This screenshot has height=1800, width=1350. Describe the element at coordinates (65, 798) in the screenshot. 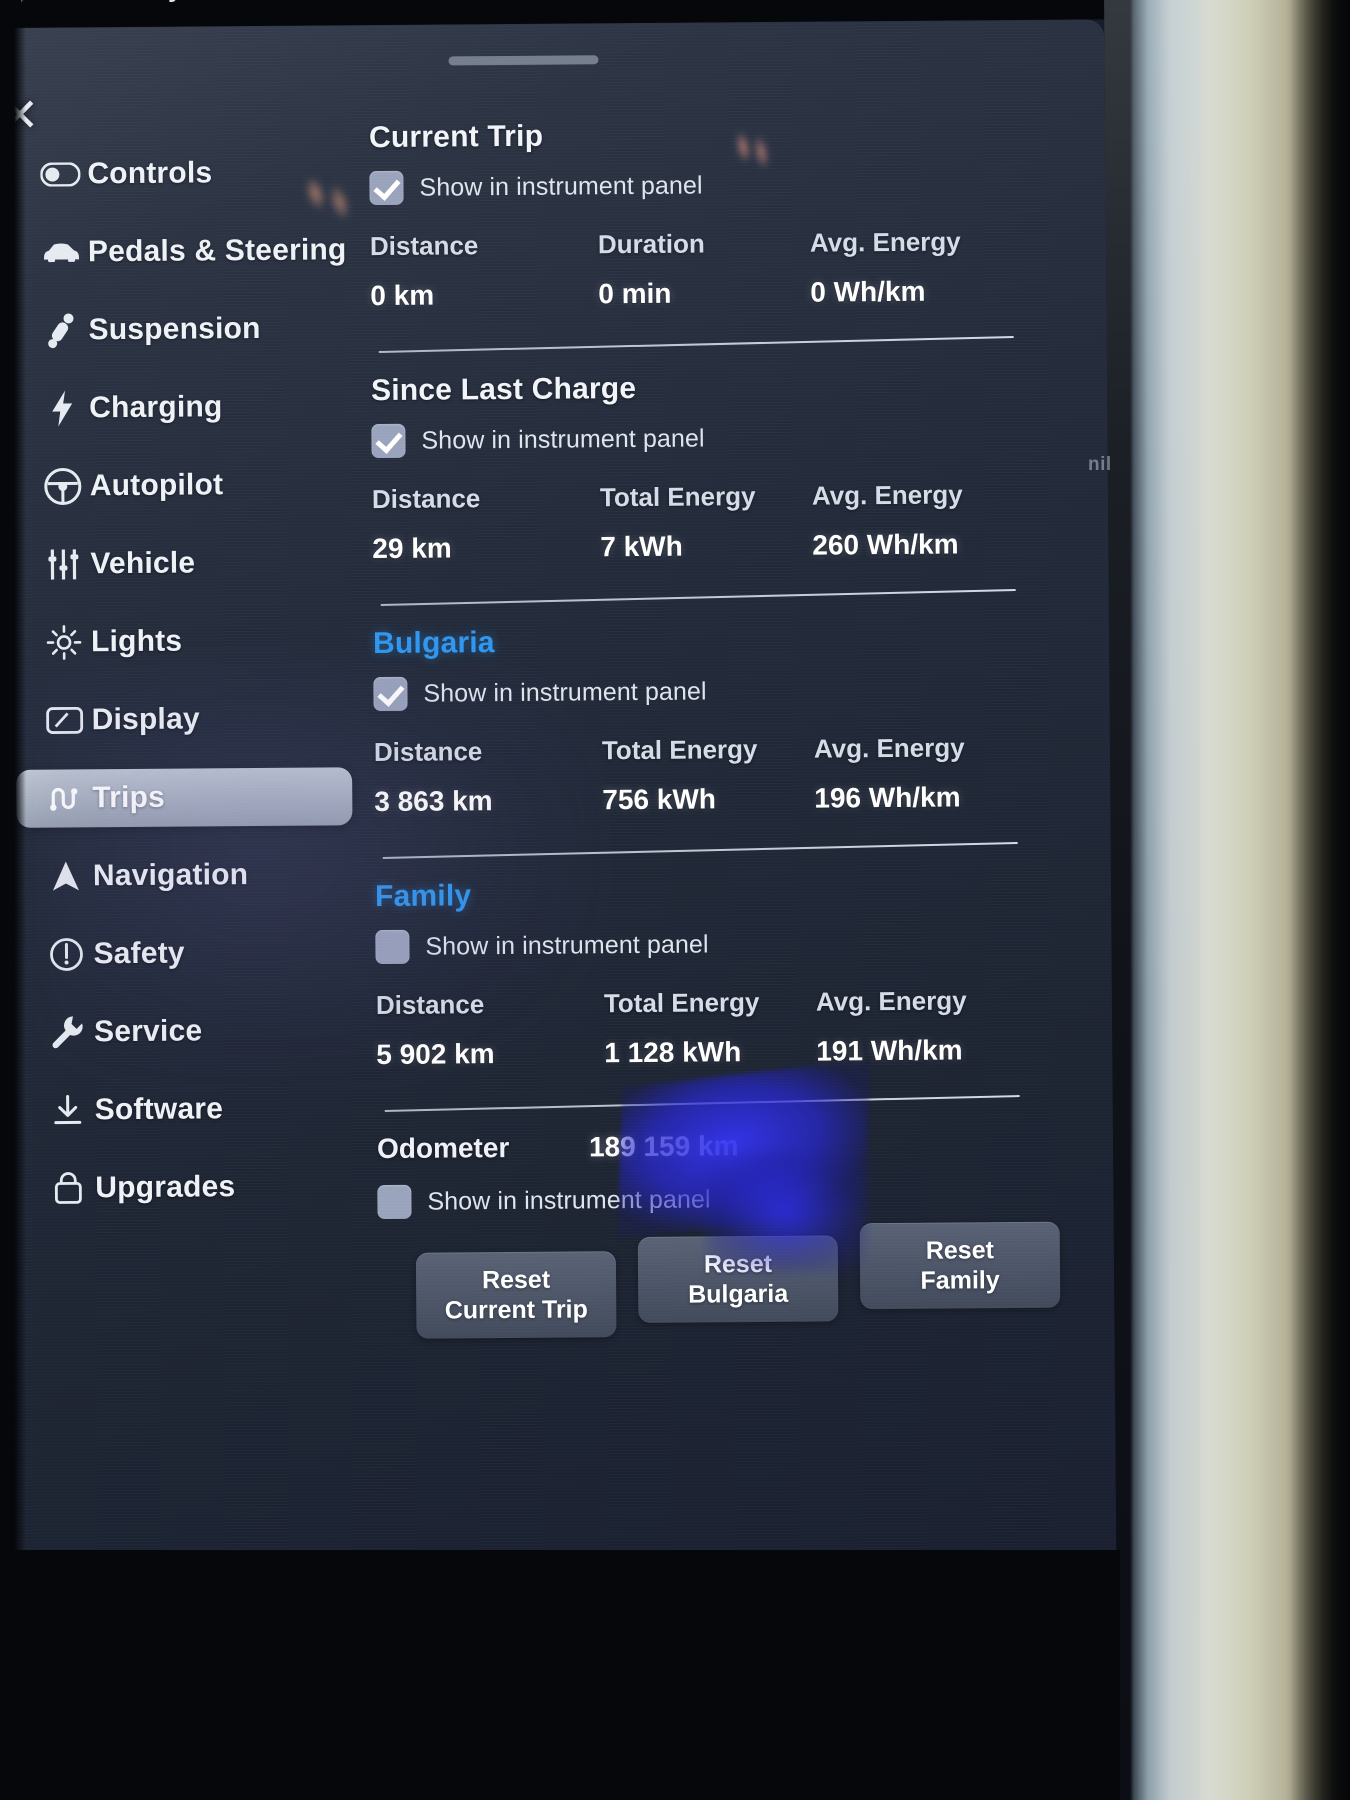

I see `trips-route-icon` at that location.